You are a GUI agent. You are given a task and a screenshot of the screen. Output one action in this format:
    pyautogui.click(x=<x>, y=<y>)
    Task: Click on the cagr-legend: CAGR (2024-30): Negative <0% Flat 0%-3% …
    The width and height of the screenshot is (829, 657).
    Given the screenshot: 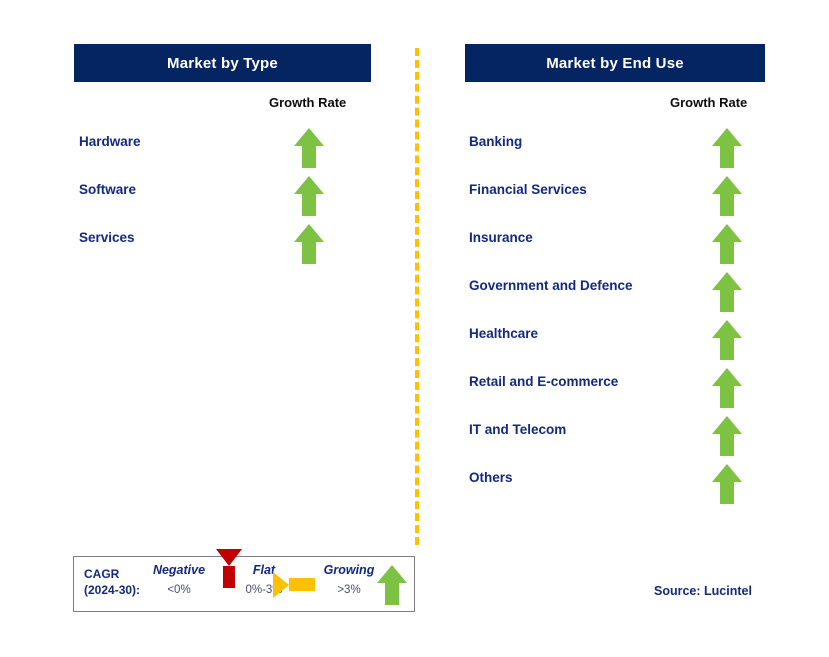 What is the action you would take?
    pyautogui.click(x=244, y=580)
    